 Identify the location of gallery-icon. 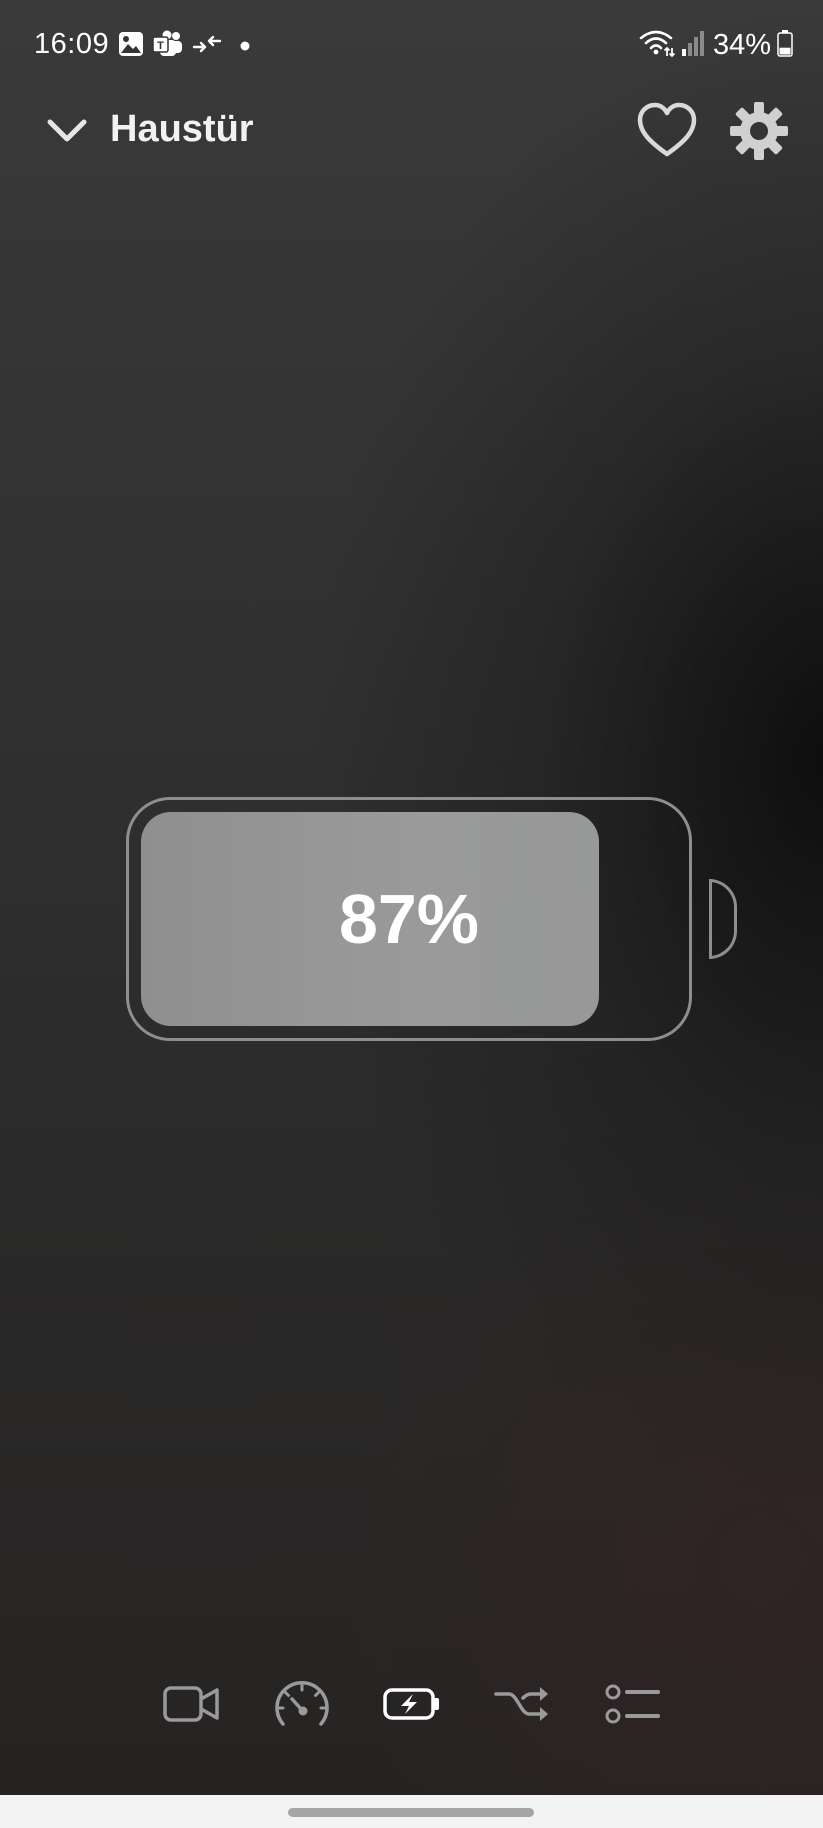
(131, 46).